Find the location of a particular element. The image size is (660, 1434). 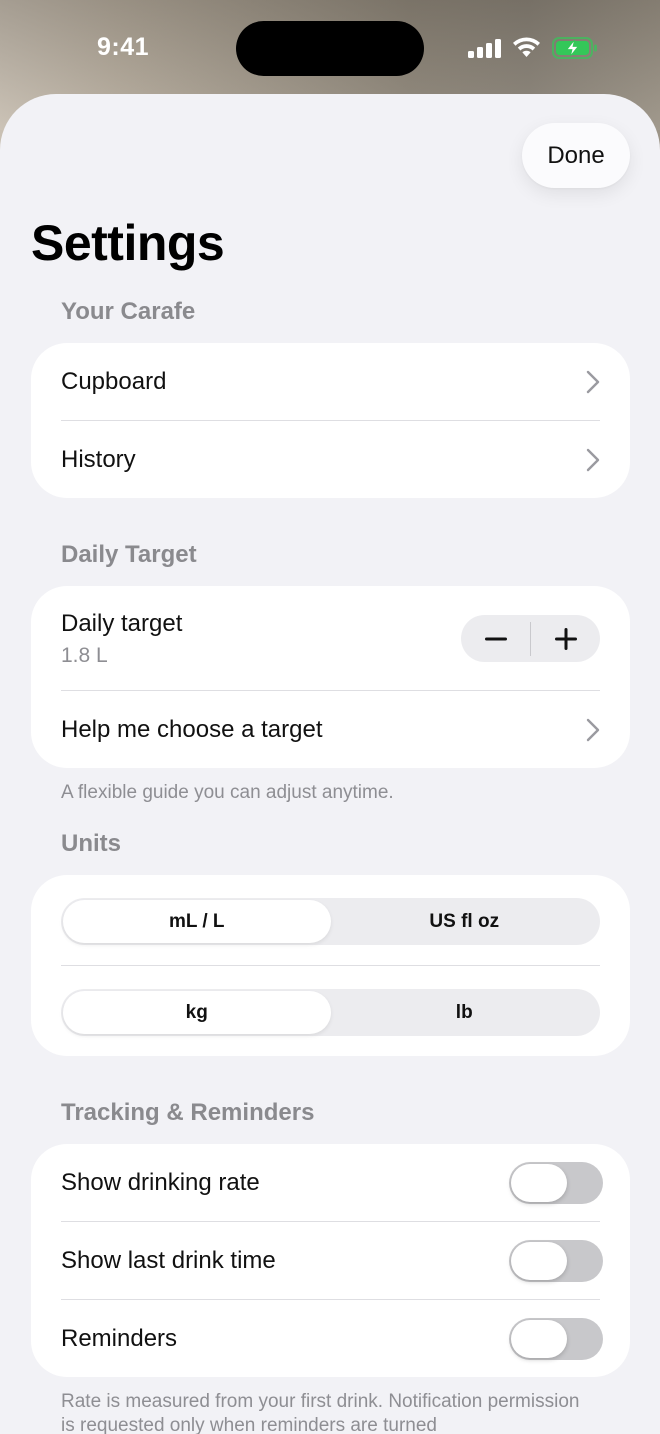

dynamic-island is located at coordinates (330, 48).